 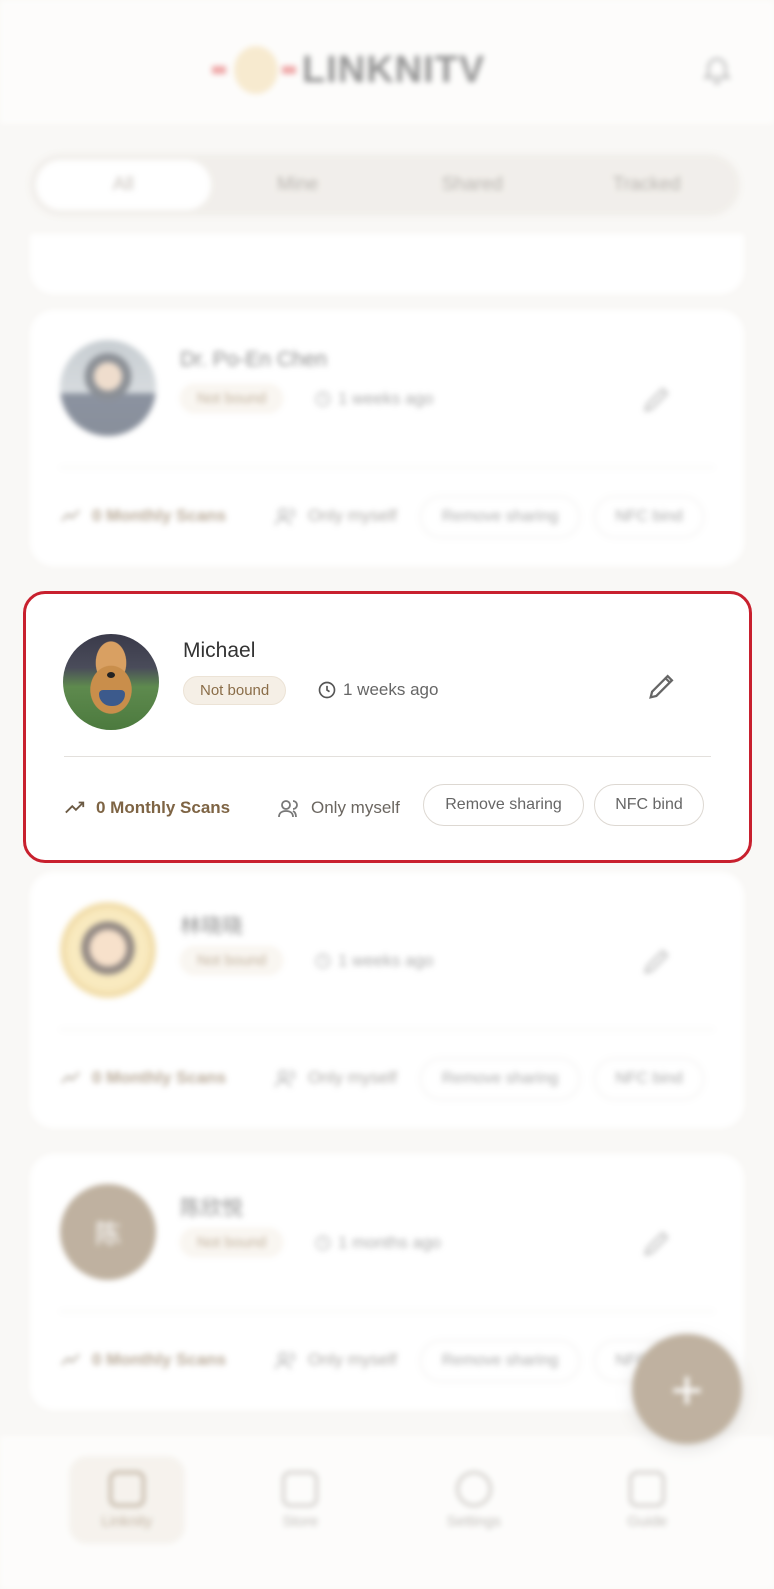 I want to click on scans-text: 0 Monthly Scans, so click(x=163, y=807).